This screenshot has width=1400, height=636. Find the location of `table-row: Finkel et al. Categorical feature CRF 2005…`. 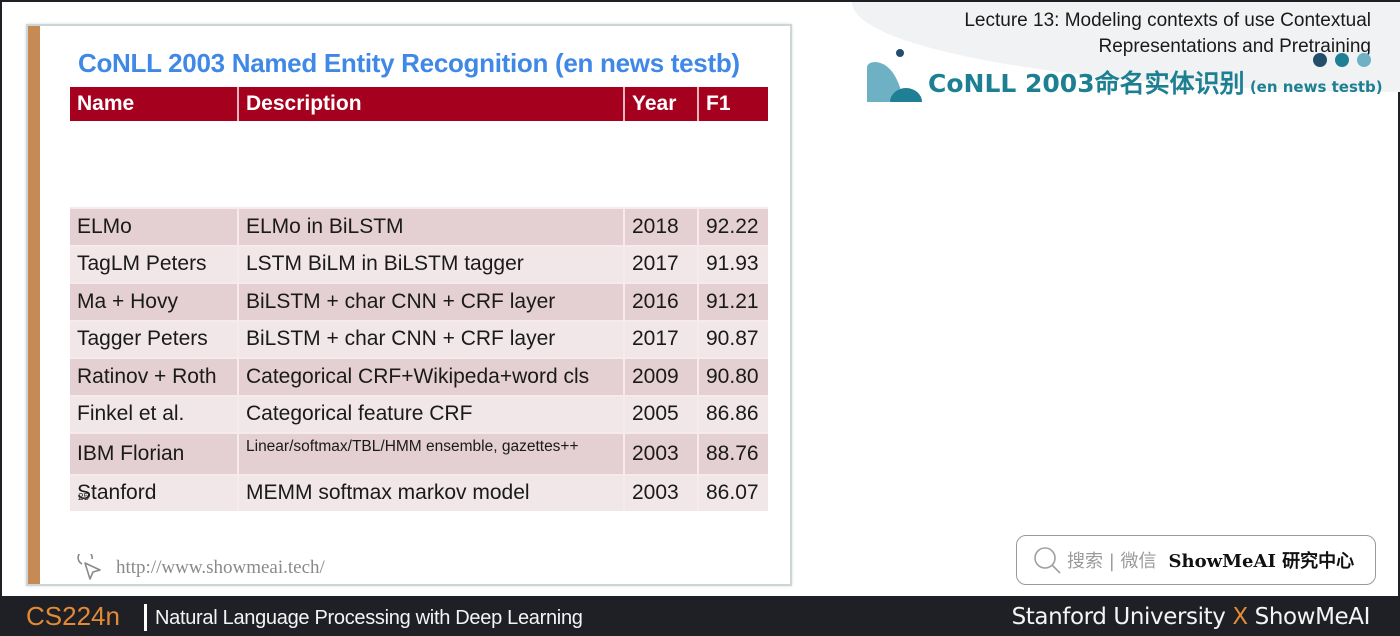

table-row: Finkel et al. Categorical feature CRF 2005… is located at coordinates (419, 413).